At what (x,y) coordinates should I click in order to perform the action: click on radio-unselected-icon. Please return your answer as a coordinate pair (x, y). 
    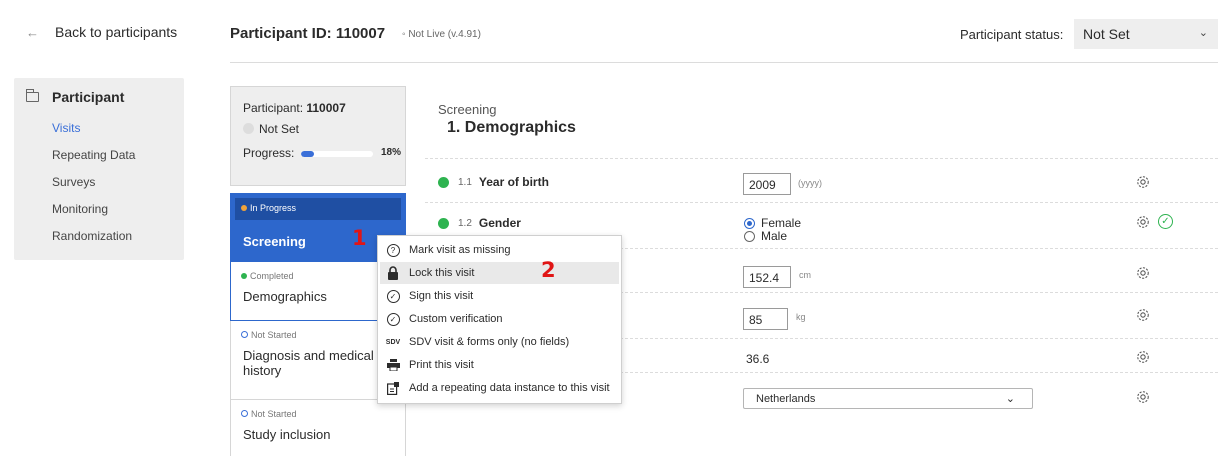
    Looking at the image, I should click on (749, 236).